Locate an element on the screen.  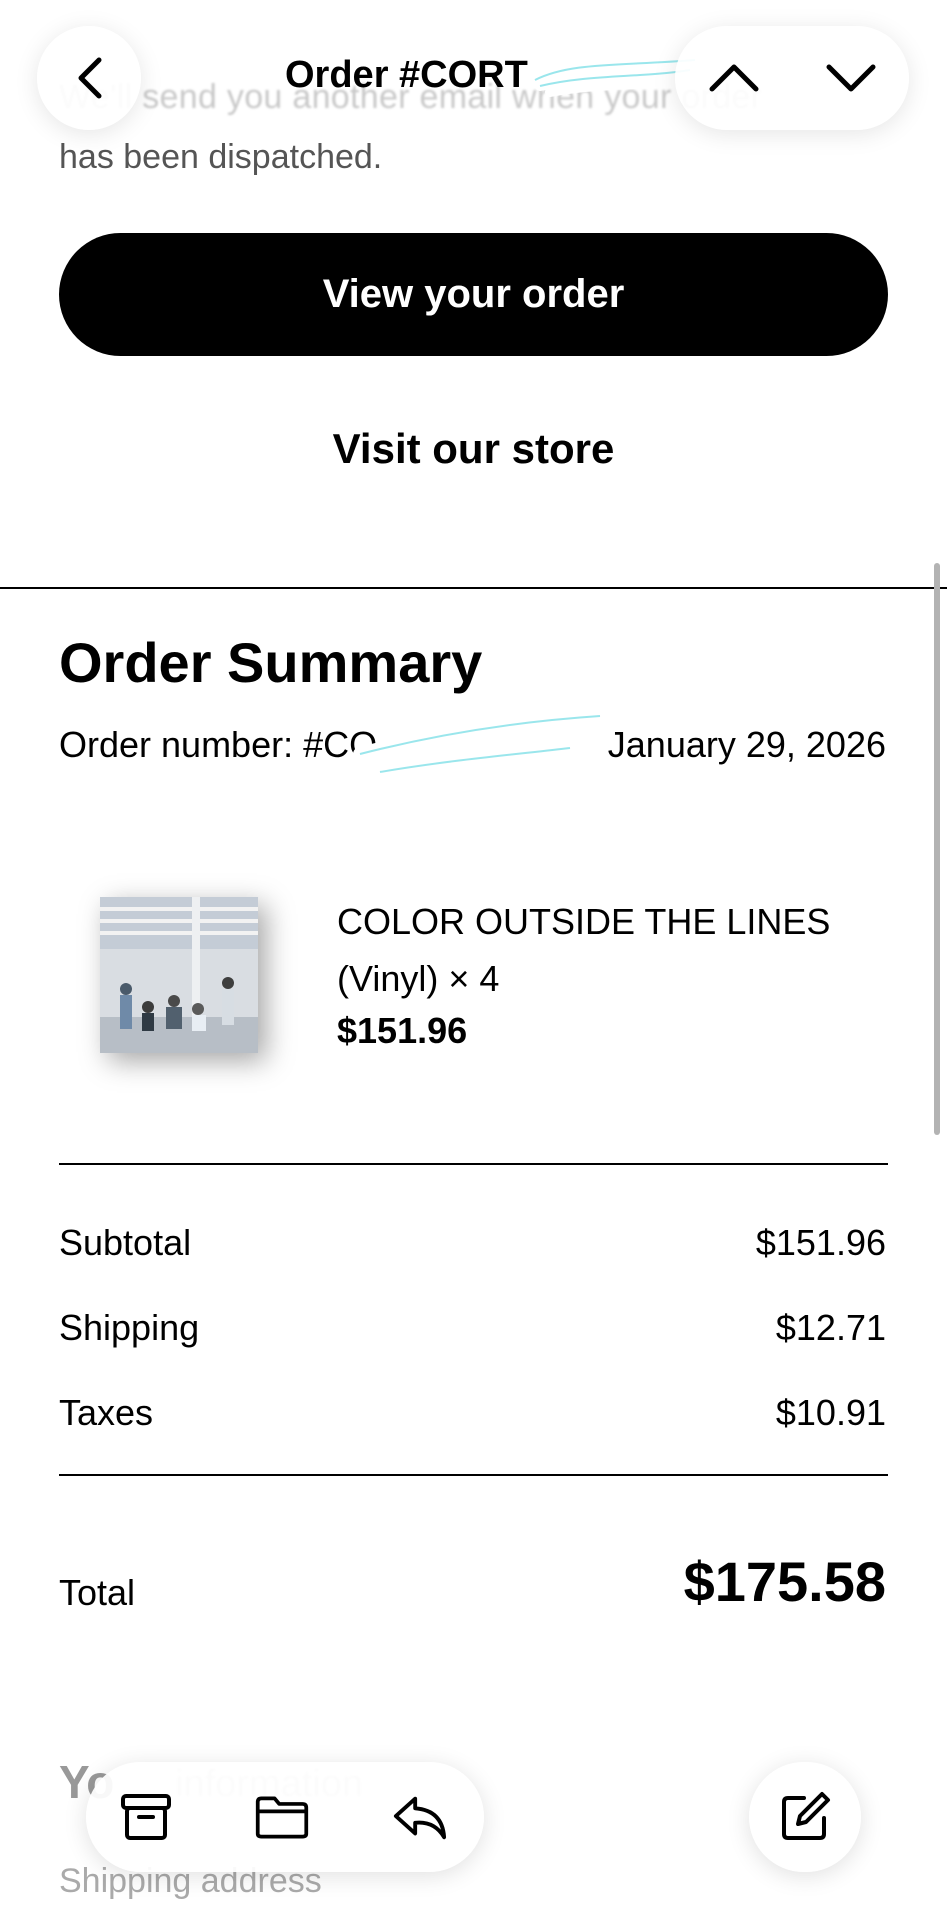
taxes-value: $10.91 is located at coordinates (830, 1412).